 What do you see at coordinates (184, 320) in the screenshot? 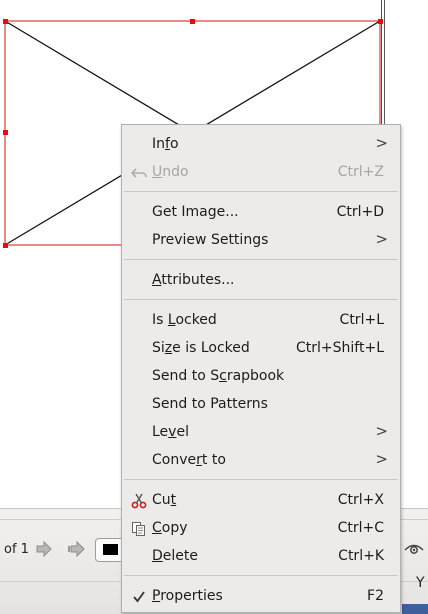
I see `menu-item-label: Is Locked` at bounding box center [184, 320].